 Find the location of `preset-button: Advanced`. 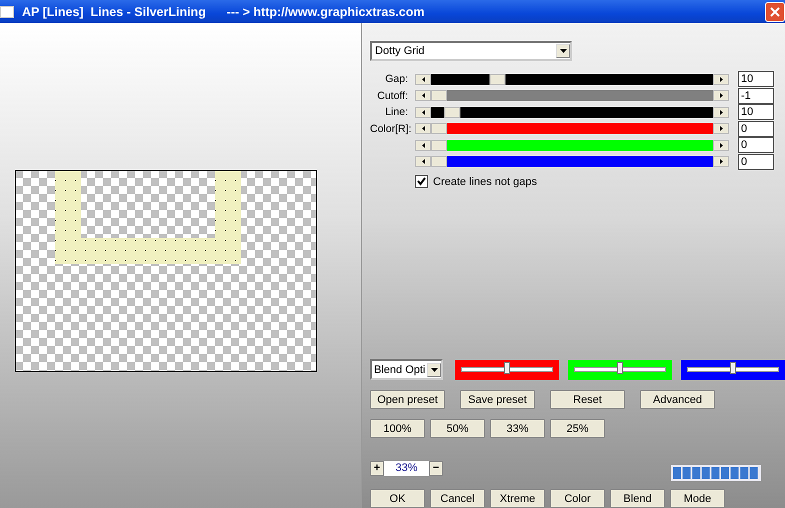

preset-button: Advanced is located at coordinates (677, 399).